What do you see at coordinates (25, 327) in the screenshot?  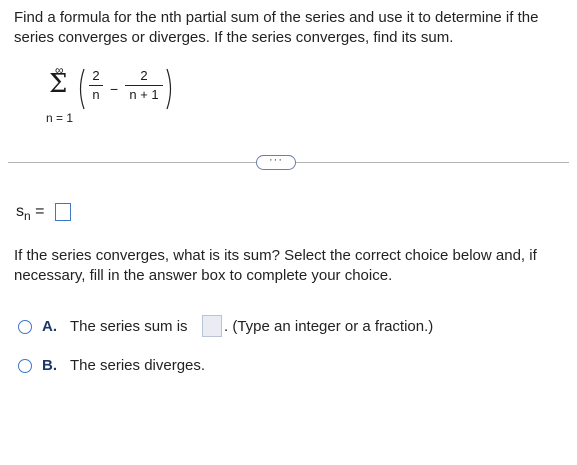 I see `choice-a-radio` at bounding box center [25, 327].